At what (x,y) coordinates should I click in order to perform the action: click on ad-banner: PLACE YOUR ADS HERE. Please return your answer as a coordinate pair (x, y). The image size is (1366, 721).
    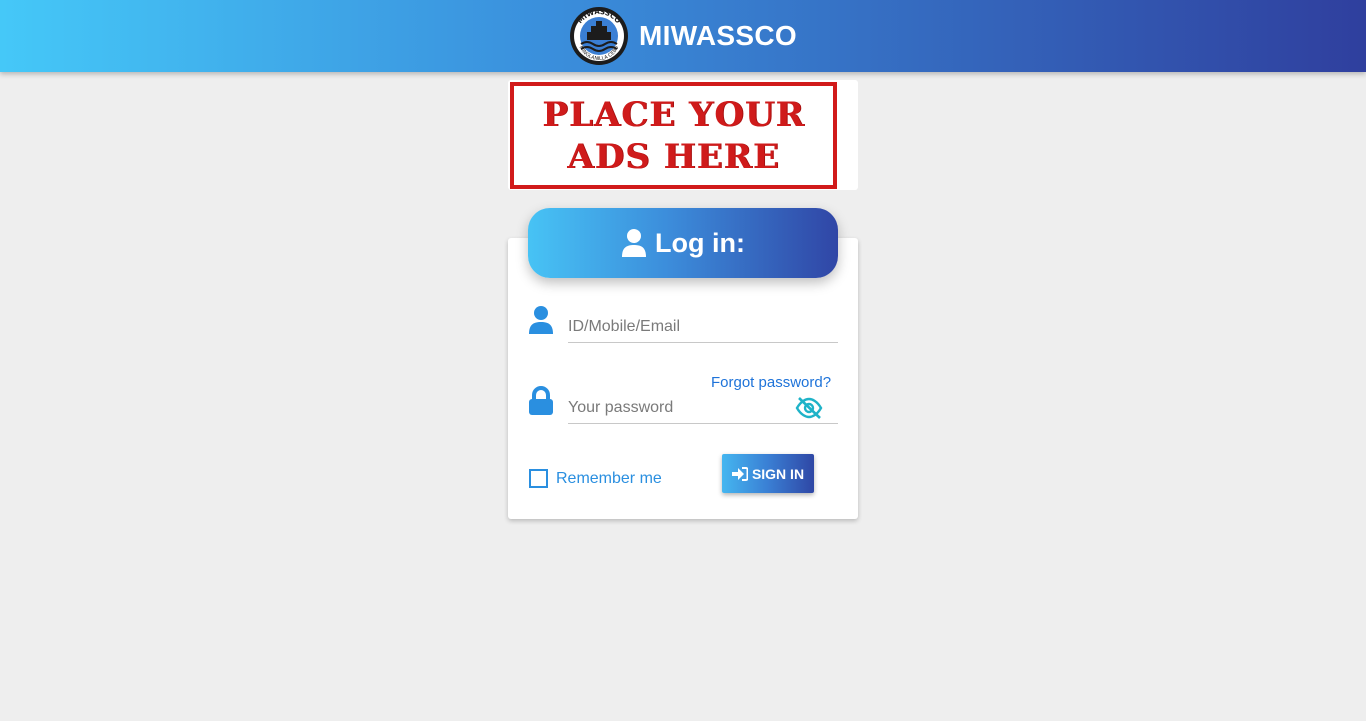
    Looking at the image, I should click on (683, 135).